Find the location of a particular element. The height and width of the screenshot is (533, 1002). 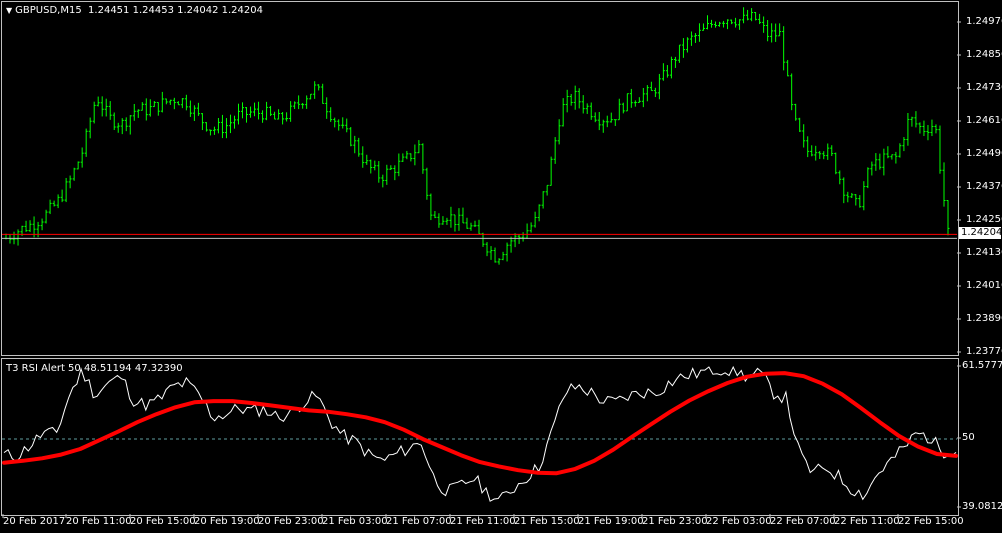

time-axis-label: 21 Feb 07:00 is located at coordinates (419, 521).